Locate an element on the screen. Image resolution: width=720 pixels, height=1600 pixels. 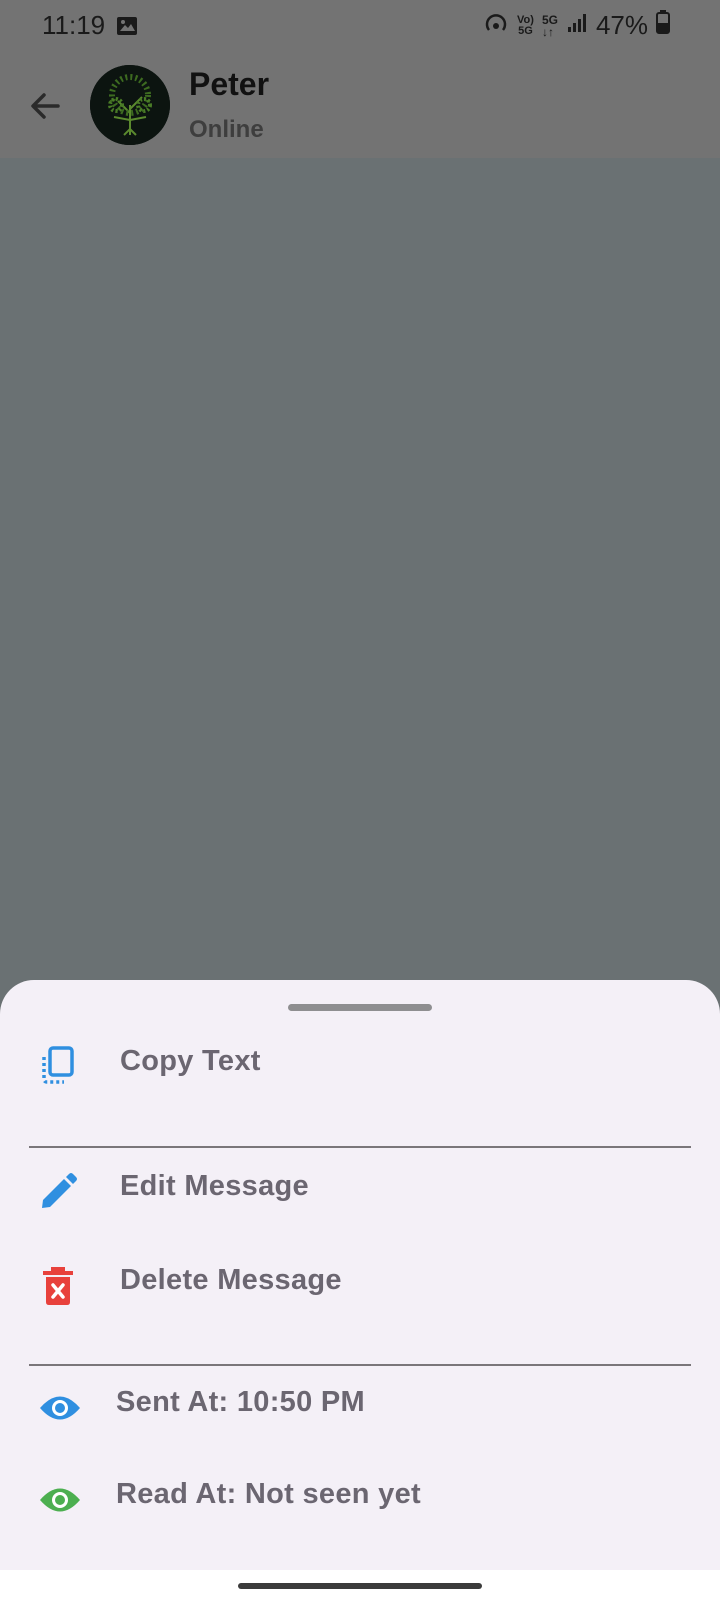
gallery-icon is located at coordinates (127, 28).